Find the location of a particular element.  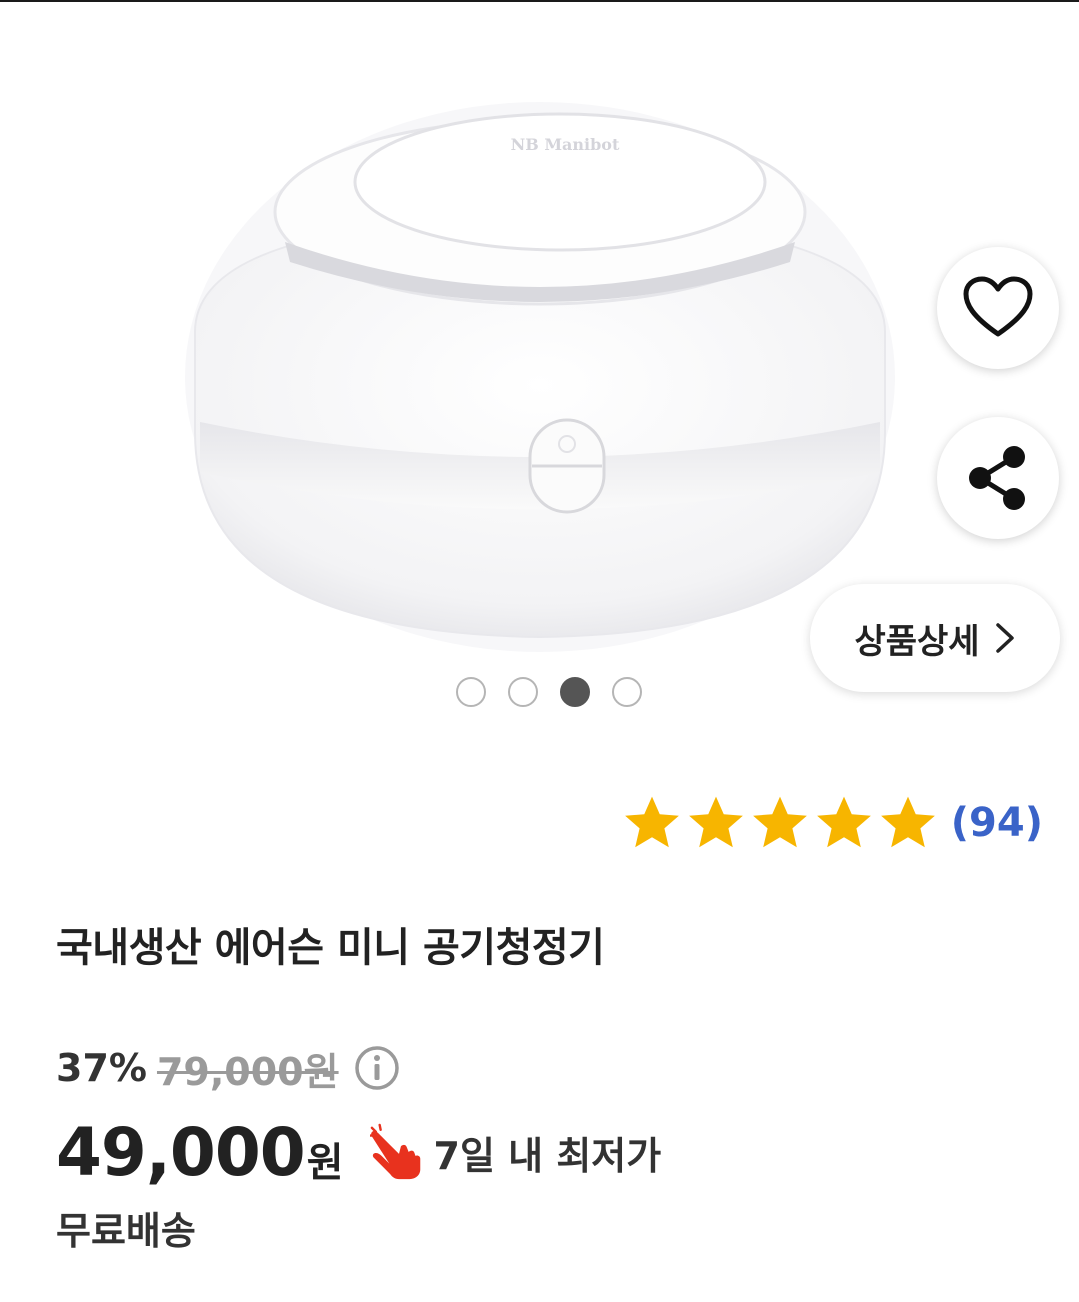

heart-outline-icon is located at coordinates (998, 306).